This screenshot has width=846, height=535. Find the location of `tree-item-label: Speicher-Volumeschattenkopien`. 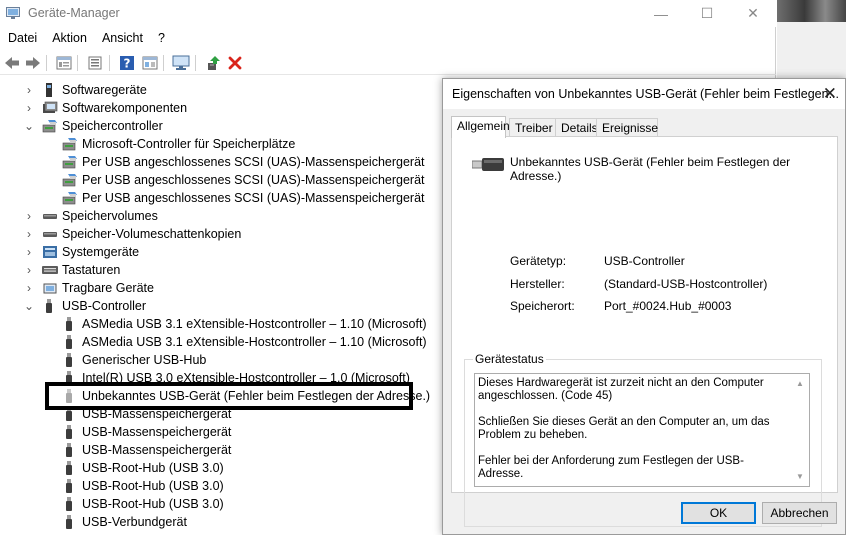

tree-item-label: Speicher-Volumeschattenkopien is located at coordinates (152, 234).